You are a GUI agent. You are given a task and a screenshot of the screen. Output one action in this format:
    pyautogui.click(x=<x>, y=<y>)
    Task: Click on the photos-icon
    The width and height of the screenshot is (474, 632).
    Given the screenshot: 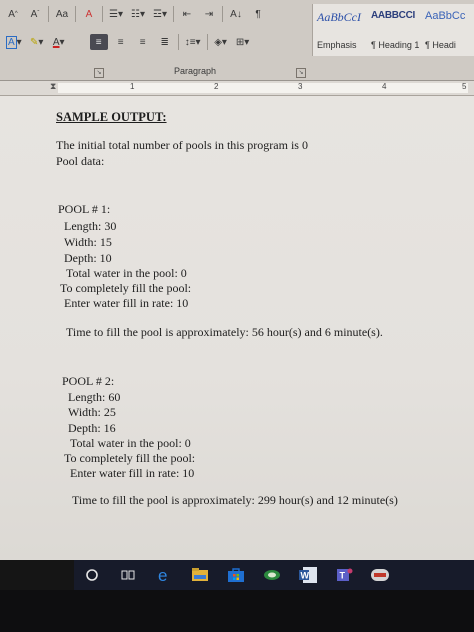 What is the action you would take?
    pyautogui.click(x=272, y=575)
    